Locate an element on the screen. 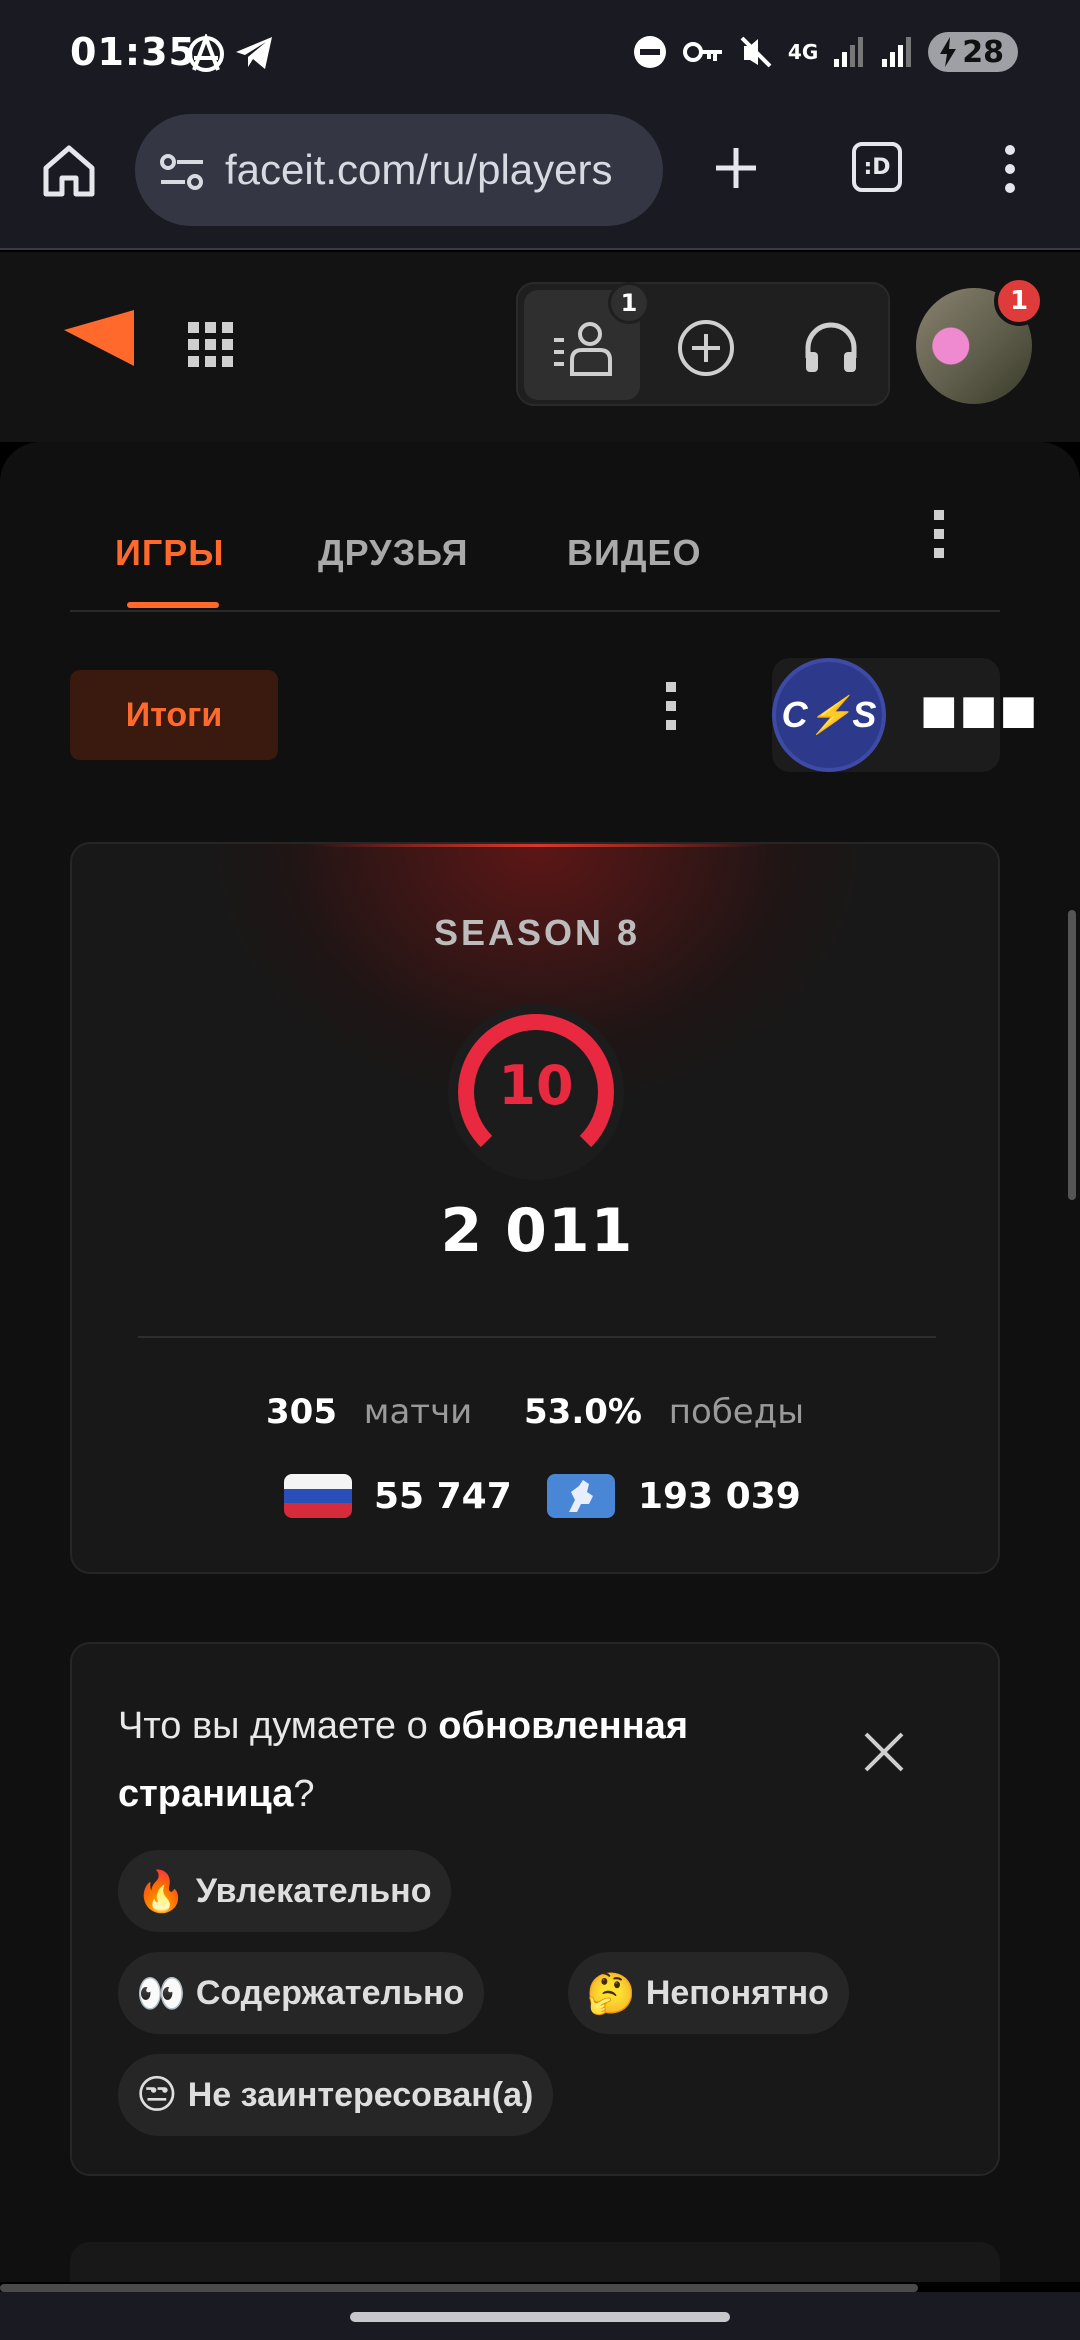 The image size is (1080, 2340). feedback-option-unclear: 🤔 Непонятно is located at coordinates (708, 1993).